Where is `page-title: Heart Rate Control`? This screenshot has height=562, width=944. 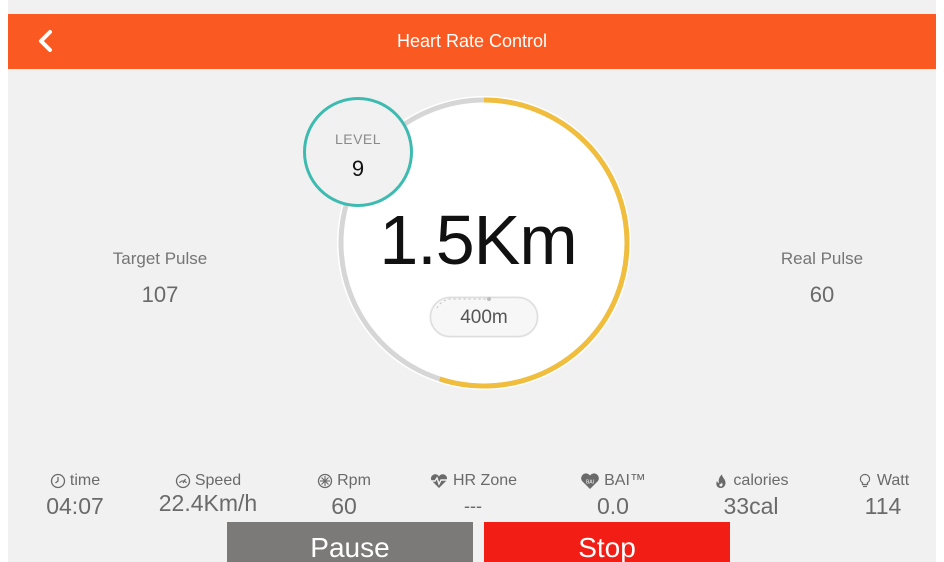 page-title: Heart Rate Control is located at coordinates (472, 41).